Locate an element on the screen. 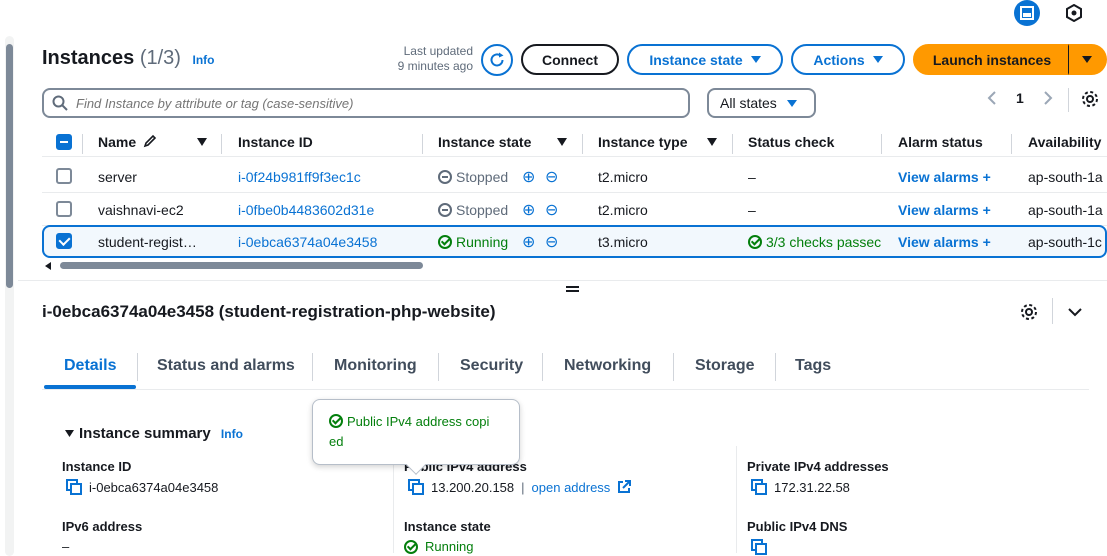 The height and width of the screenshot is (556, 1107). instance-id-link: i-0ebca6374a04e3458 is located at coordinates (307, 242).